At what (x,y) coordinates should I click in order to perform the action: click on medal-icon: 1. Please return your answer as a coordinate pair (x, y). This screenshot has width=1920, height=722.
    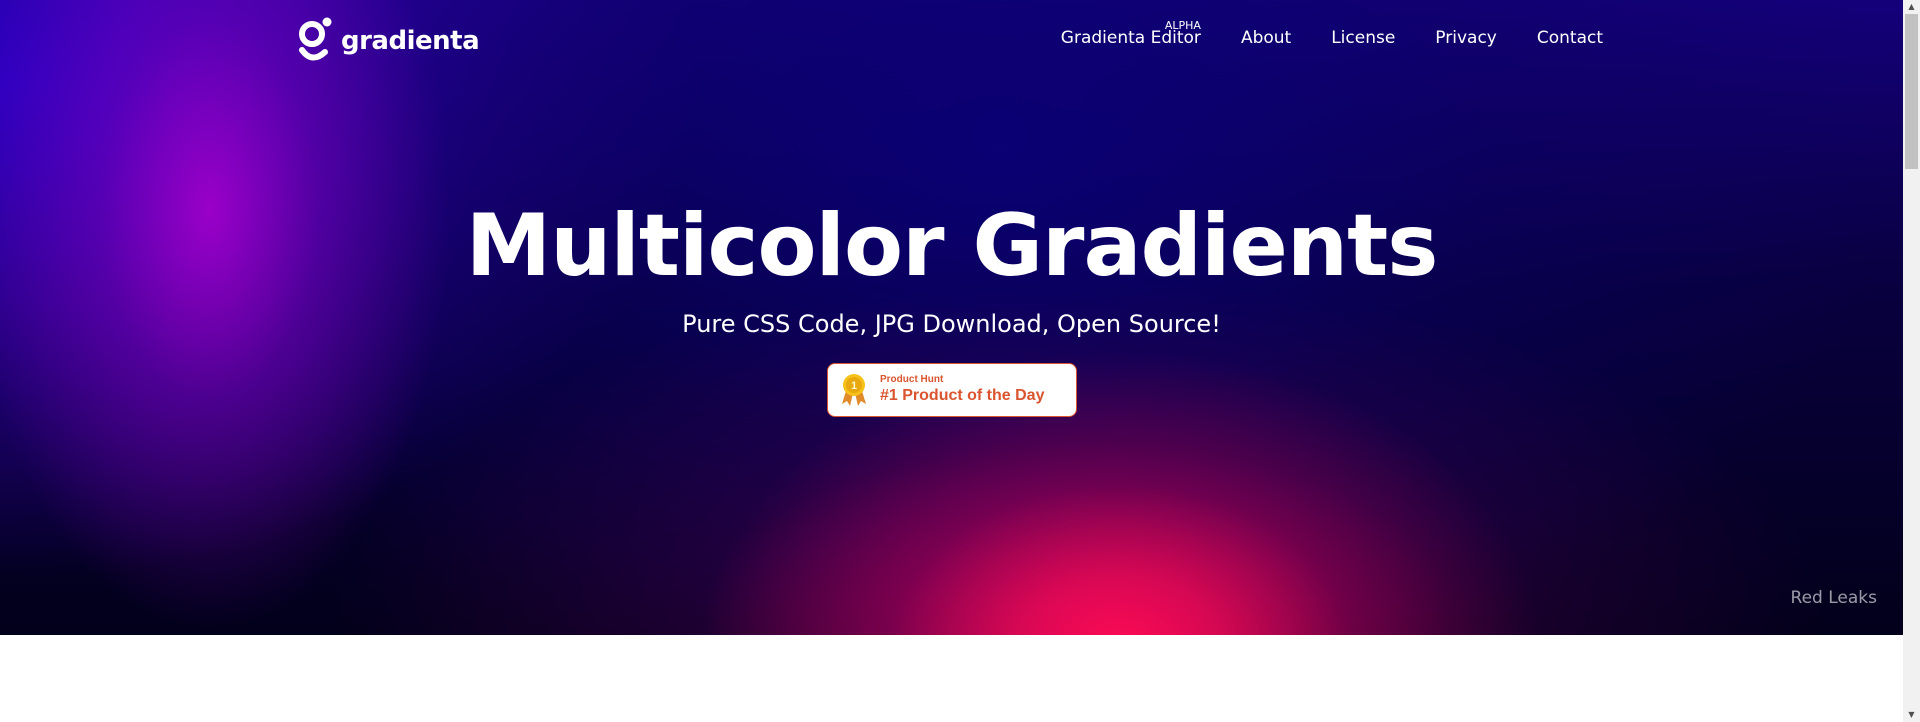
    Looking at the image, I should click on (854, 390).